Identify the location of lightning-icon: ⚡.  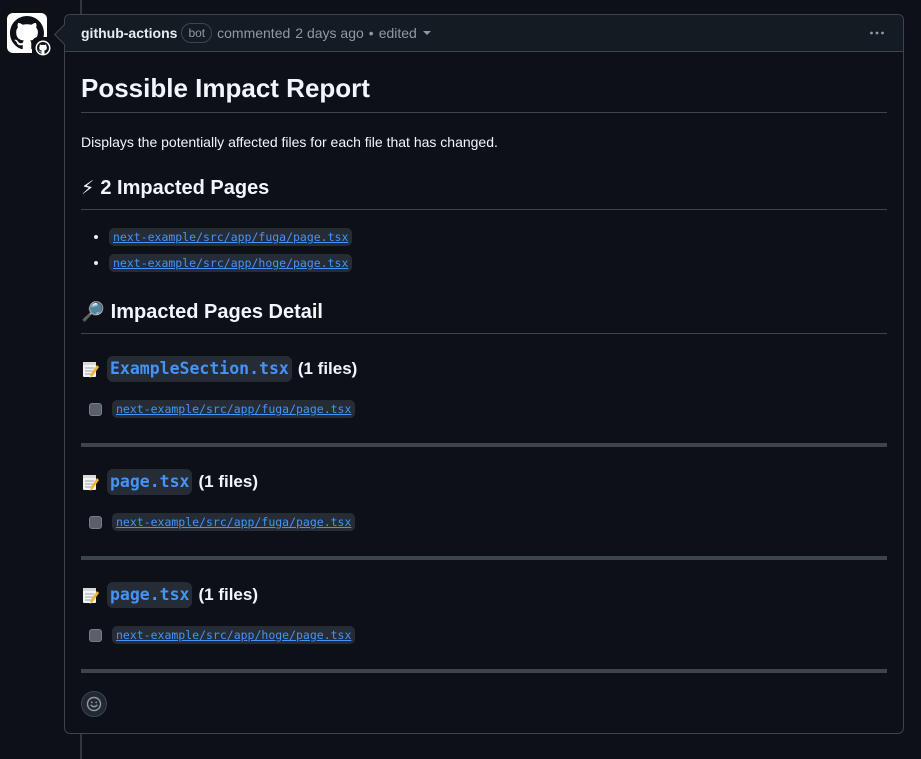
(88, 188).